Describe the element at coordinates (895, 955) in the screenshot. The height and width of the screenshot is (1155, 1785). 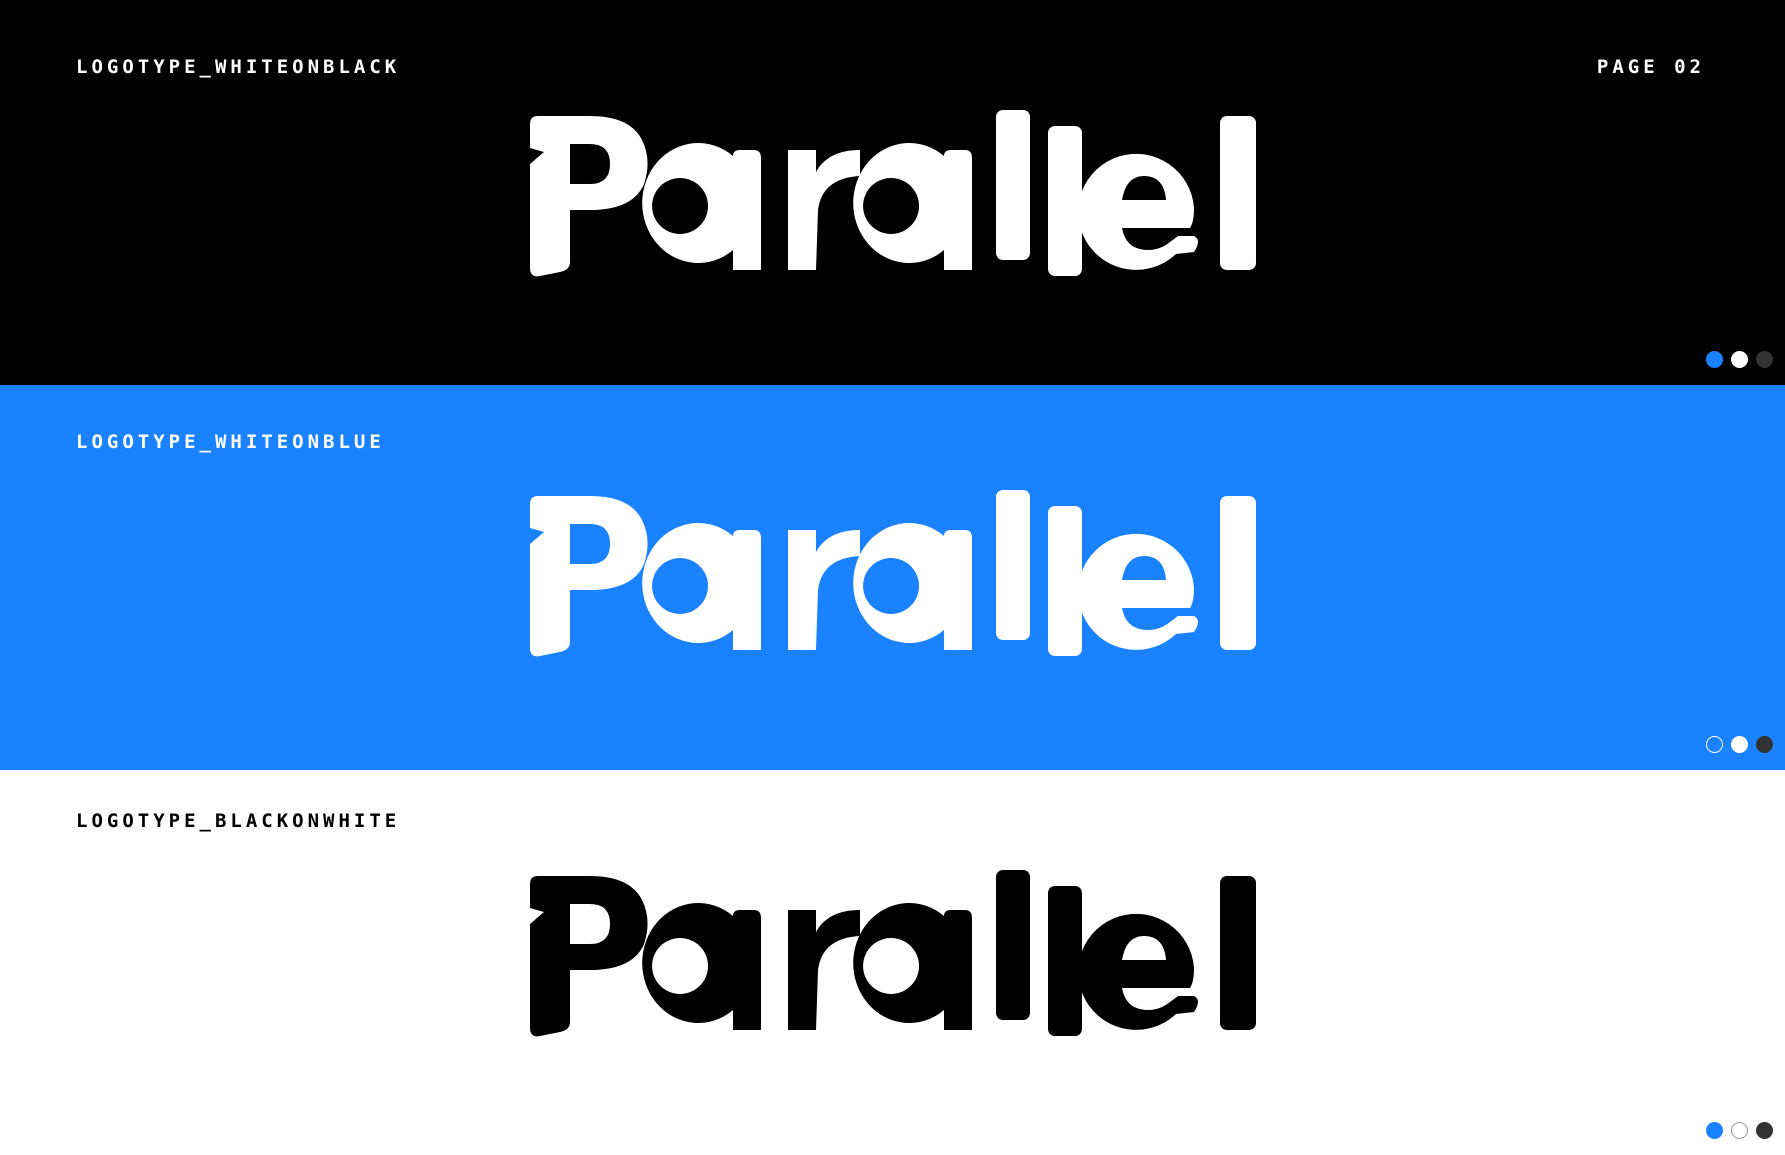
I see `parallel-logo-black` at that location.